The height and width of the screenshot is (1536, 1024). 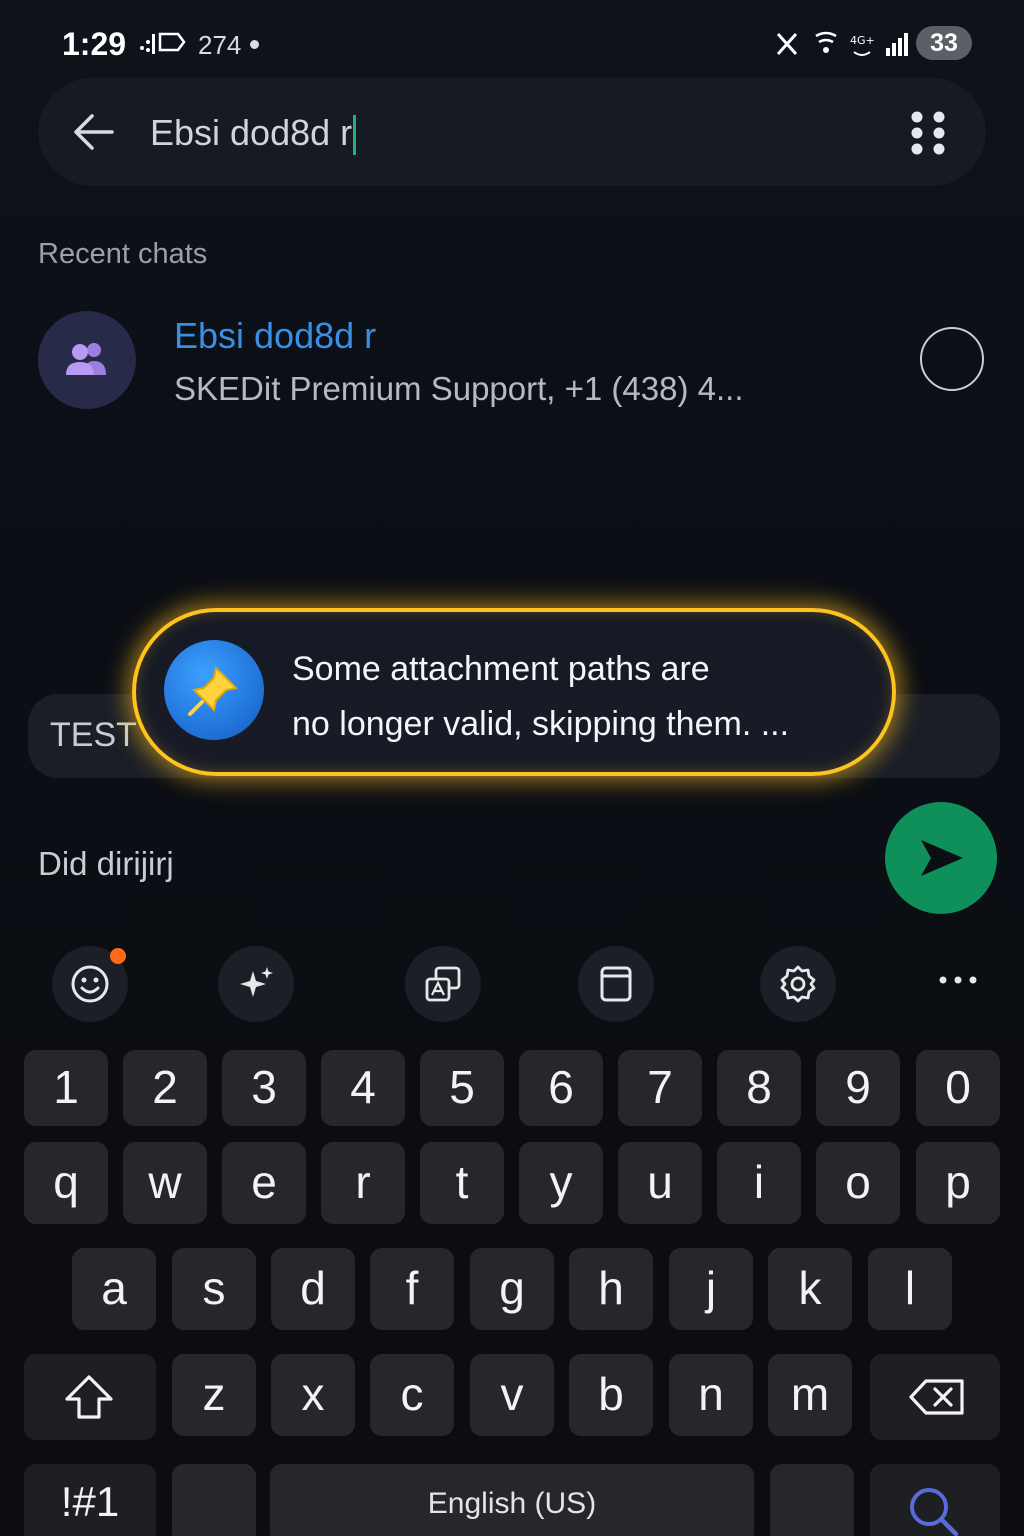 What do you see at coordinates (462, 1088) in the screenshot?
I see `key-5: 5` at bounding box center [462, 1088].